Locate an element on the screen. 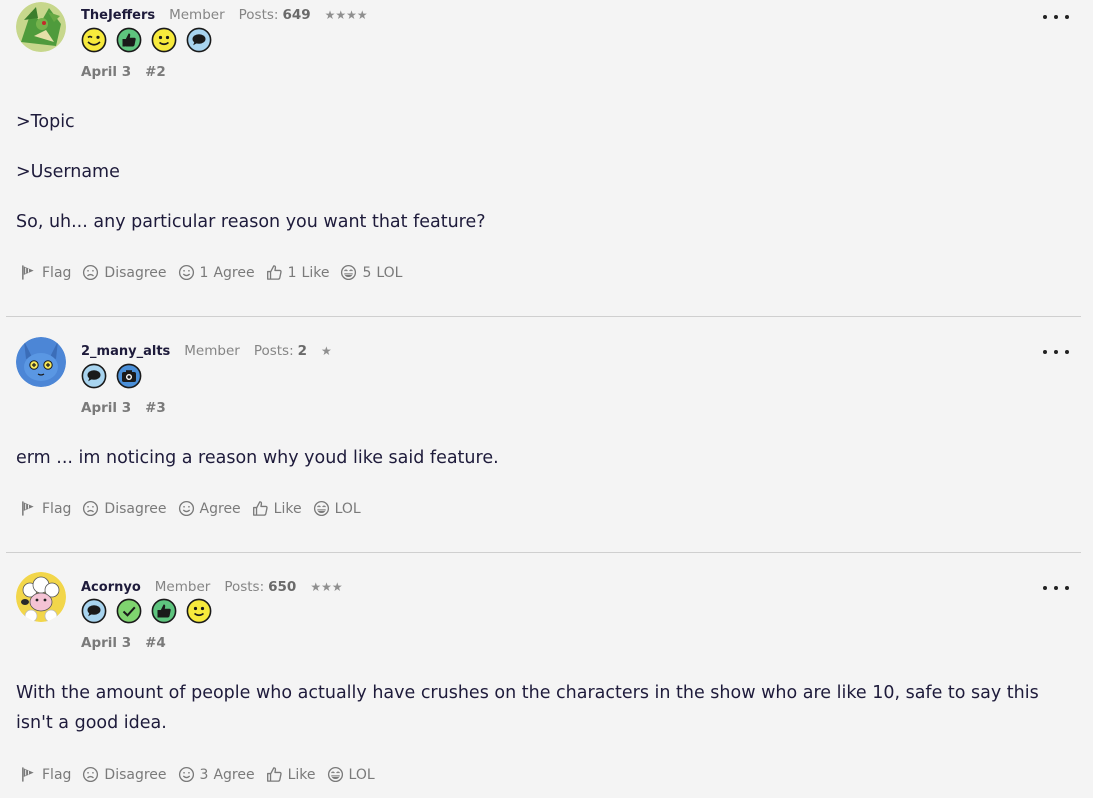 This screenshot has width=1093, height=798. post-meta: 2_many_alts Member Posts: 2 ★ is located at coordinates (206, 351).